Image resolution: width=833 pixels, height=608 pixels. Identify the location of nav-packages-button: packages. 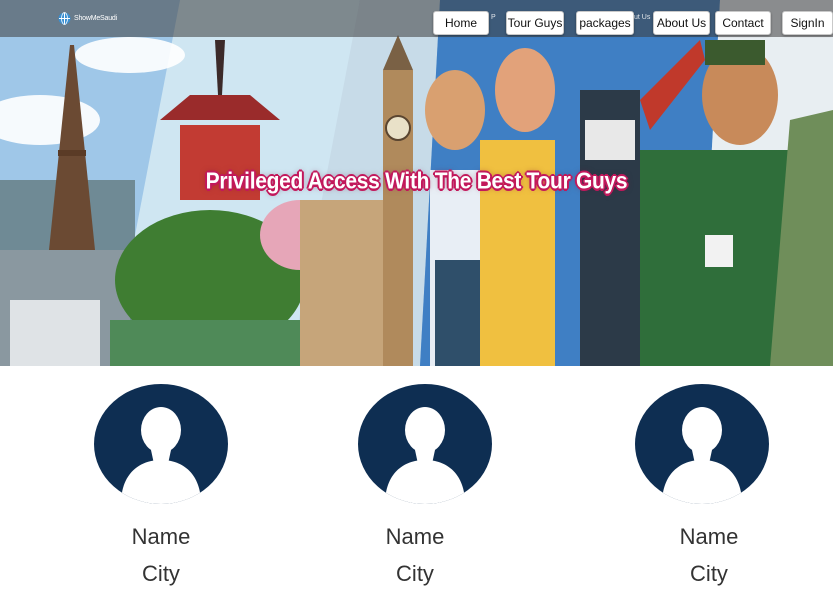
(605, 23).